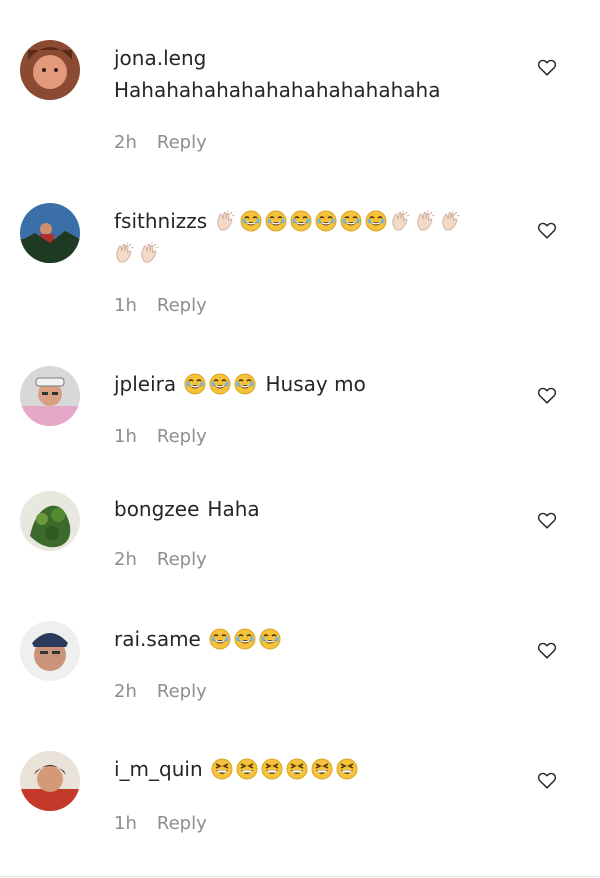 This screenshot has width=600, height=878. I want to click on comment-item: rai.same 2h Reply, so click(300, 671).